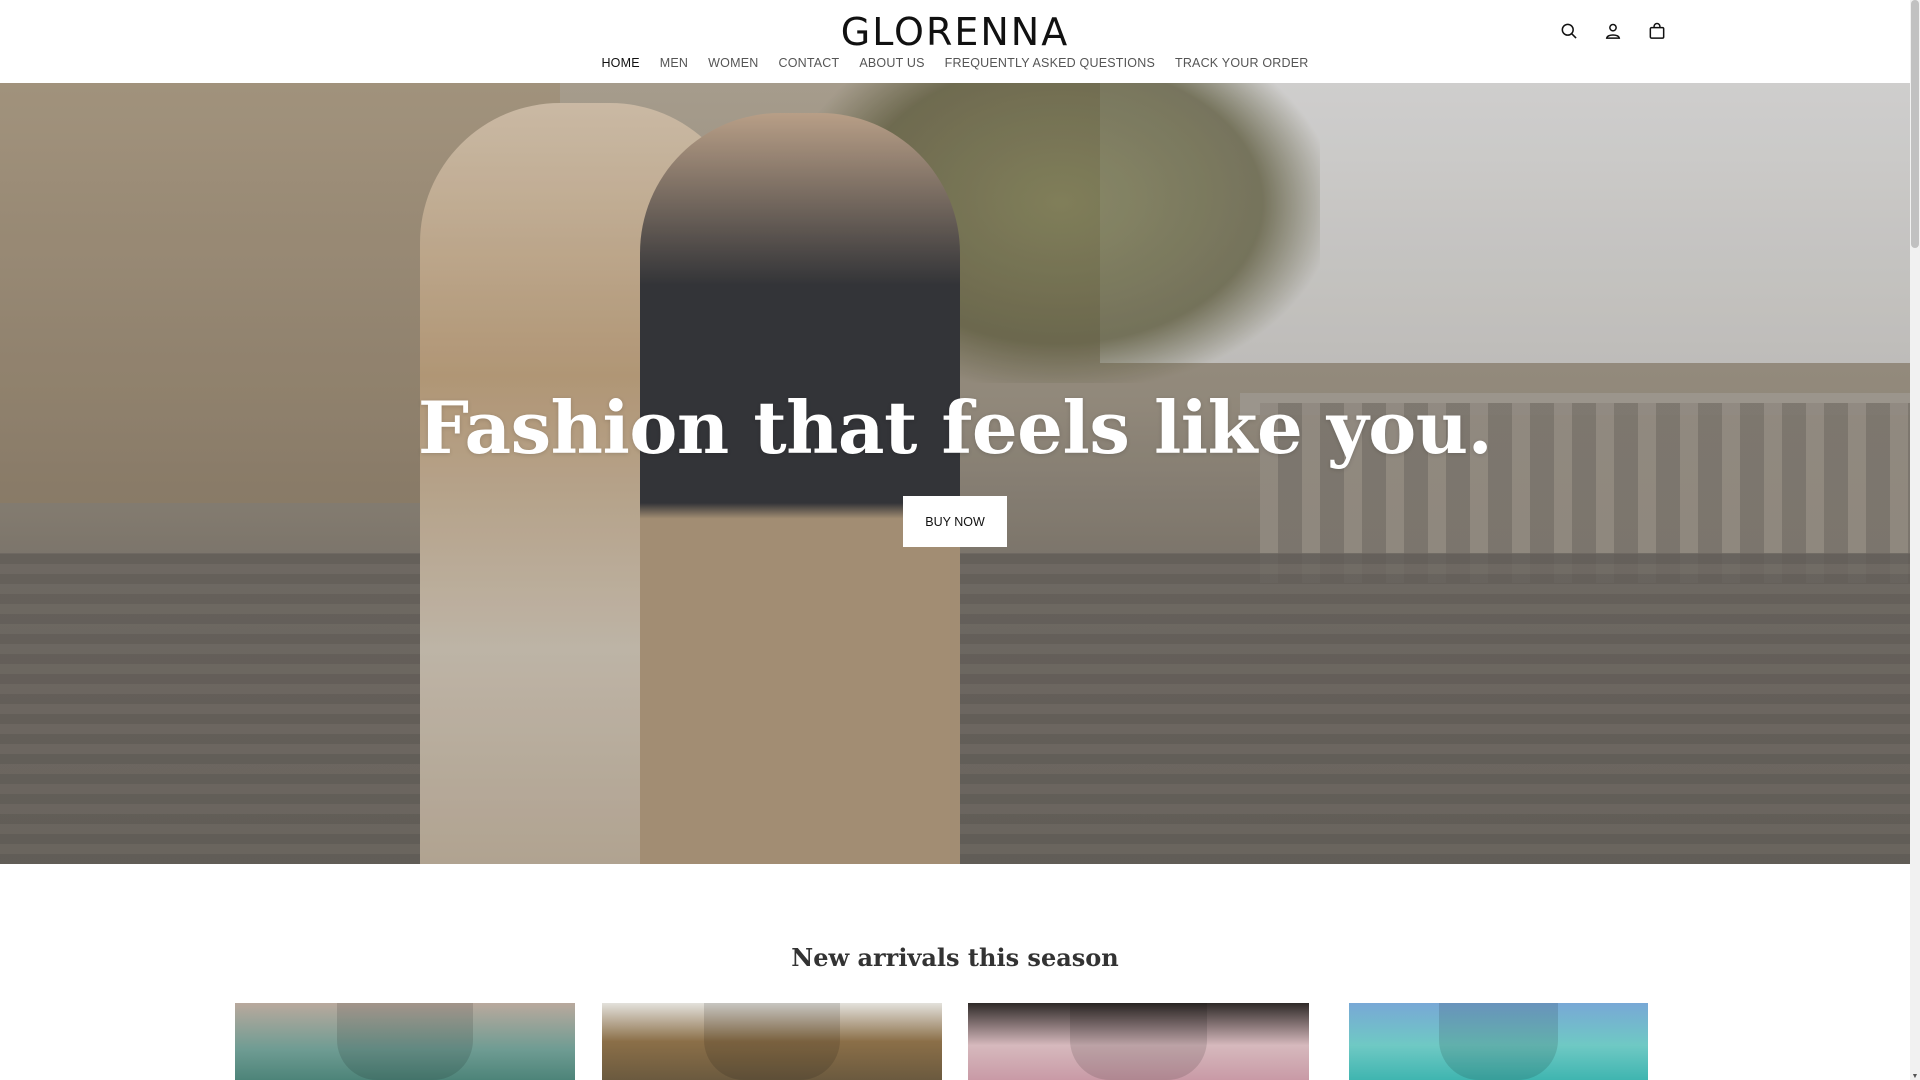  What do you see at coordinates (1915, 124) in the screenshot?
I see `scrollbar-thumb` at bounding box center [1915, 124].